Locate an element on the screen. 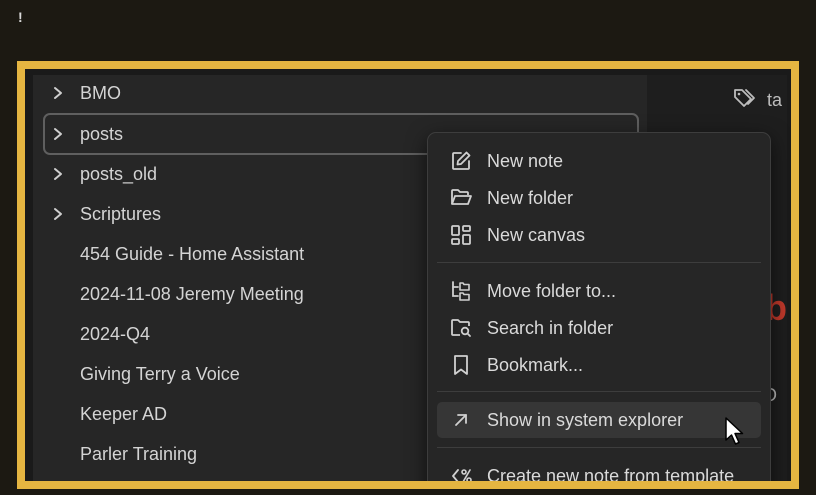  layout-dashboard-icon is located at coordinates (461, 235).